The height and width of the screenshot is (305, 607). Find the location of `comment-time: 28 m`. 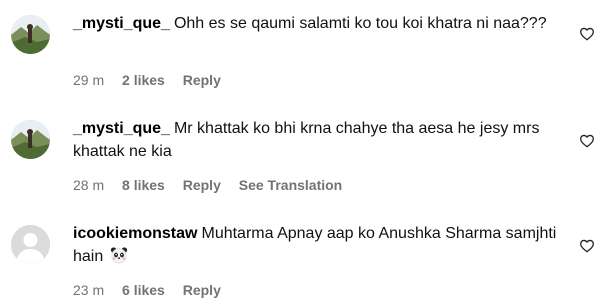

comment-time: 28 m is located at coordinates (88, 185).